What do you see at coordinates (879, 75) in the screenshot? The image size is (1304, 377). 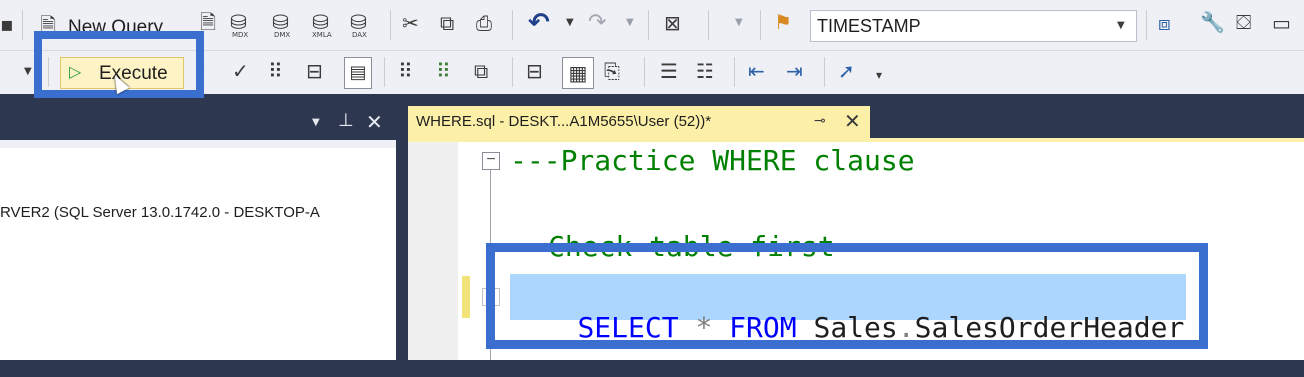 I see `overflow-icon: ▾` at bounding box center [879, 75].